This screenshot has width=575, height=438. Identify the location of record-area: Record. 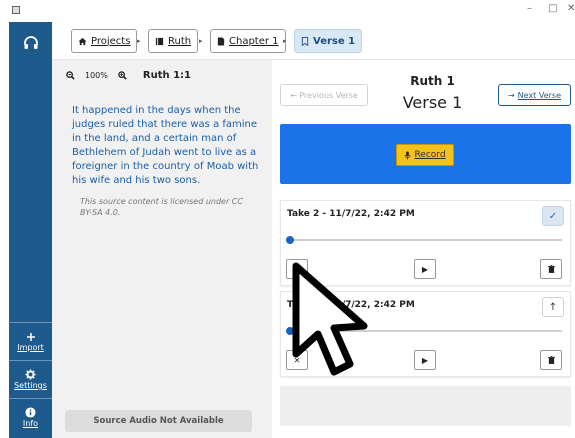
(425, 154).